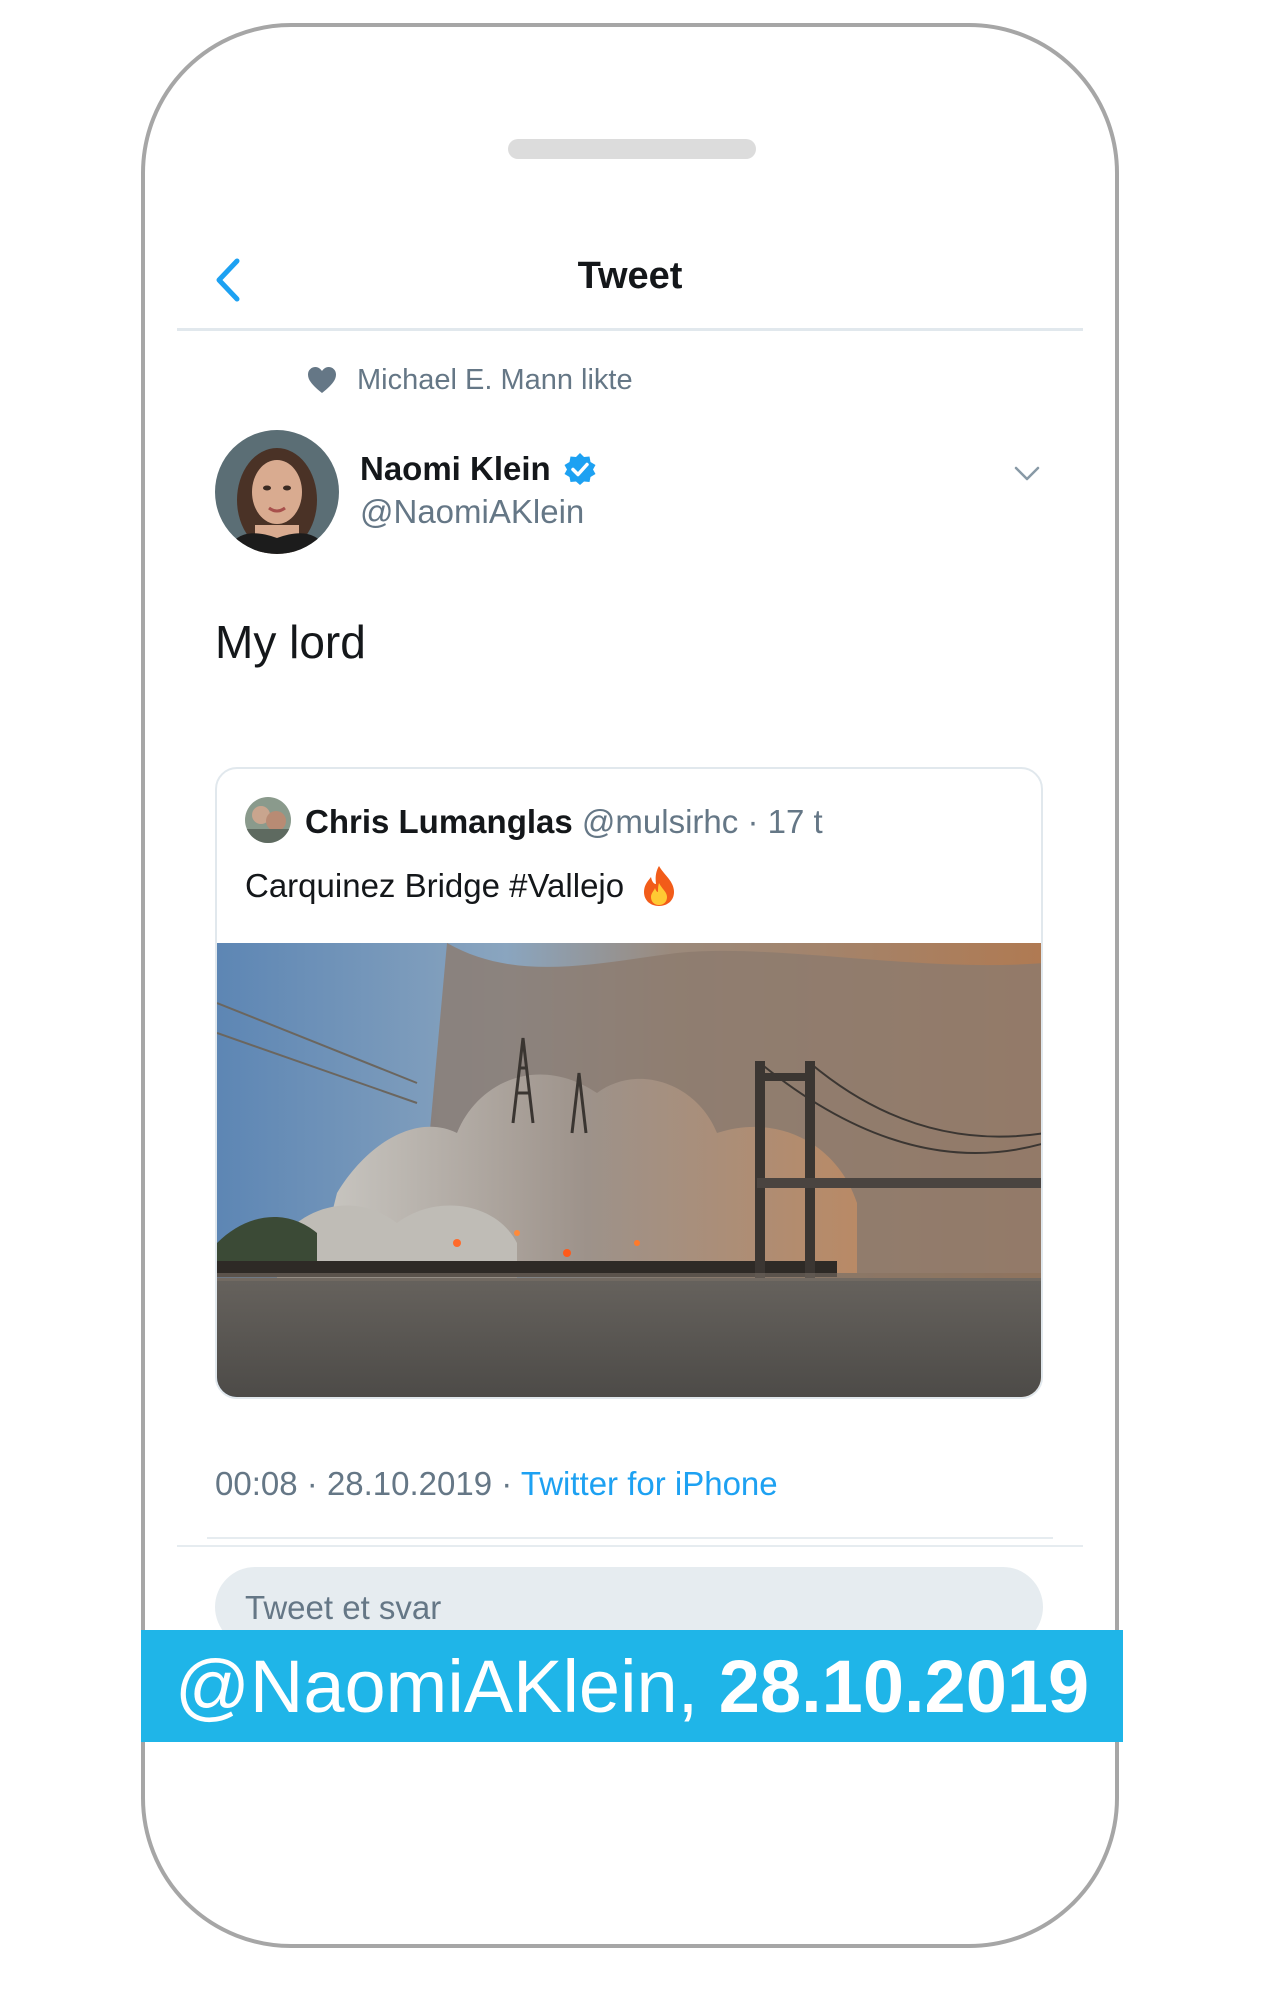  What do you see at coordinates (659, 886) in the screenshot?
I see `fire-icon` at bounding box center [659, 886].